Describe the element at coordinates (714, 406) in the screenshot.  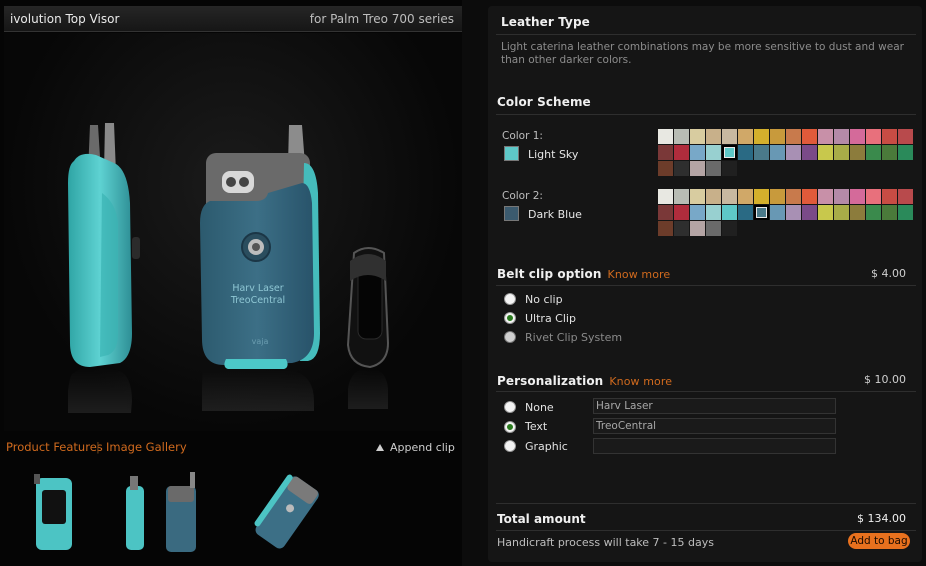
I see `personalization-line1-input` at that location.